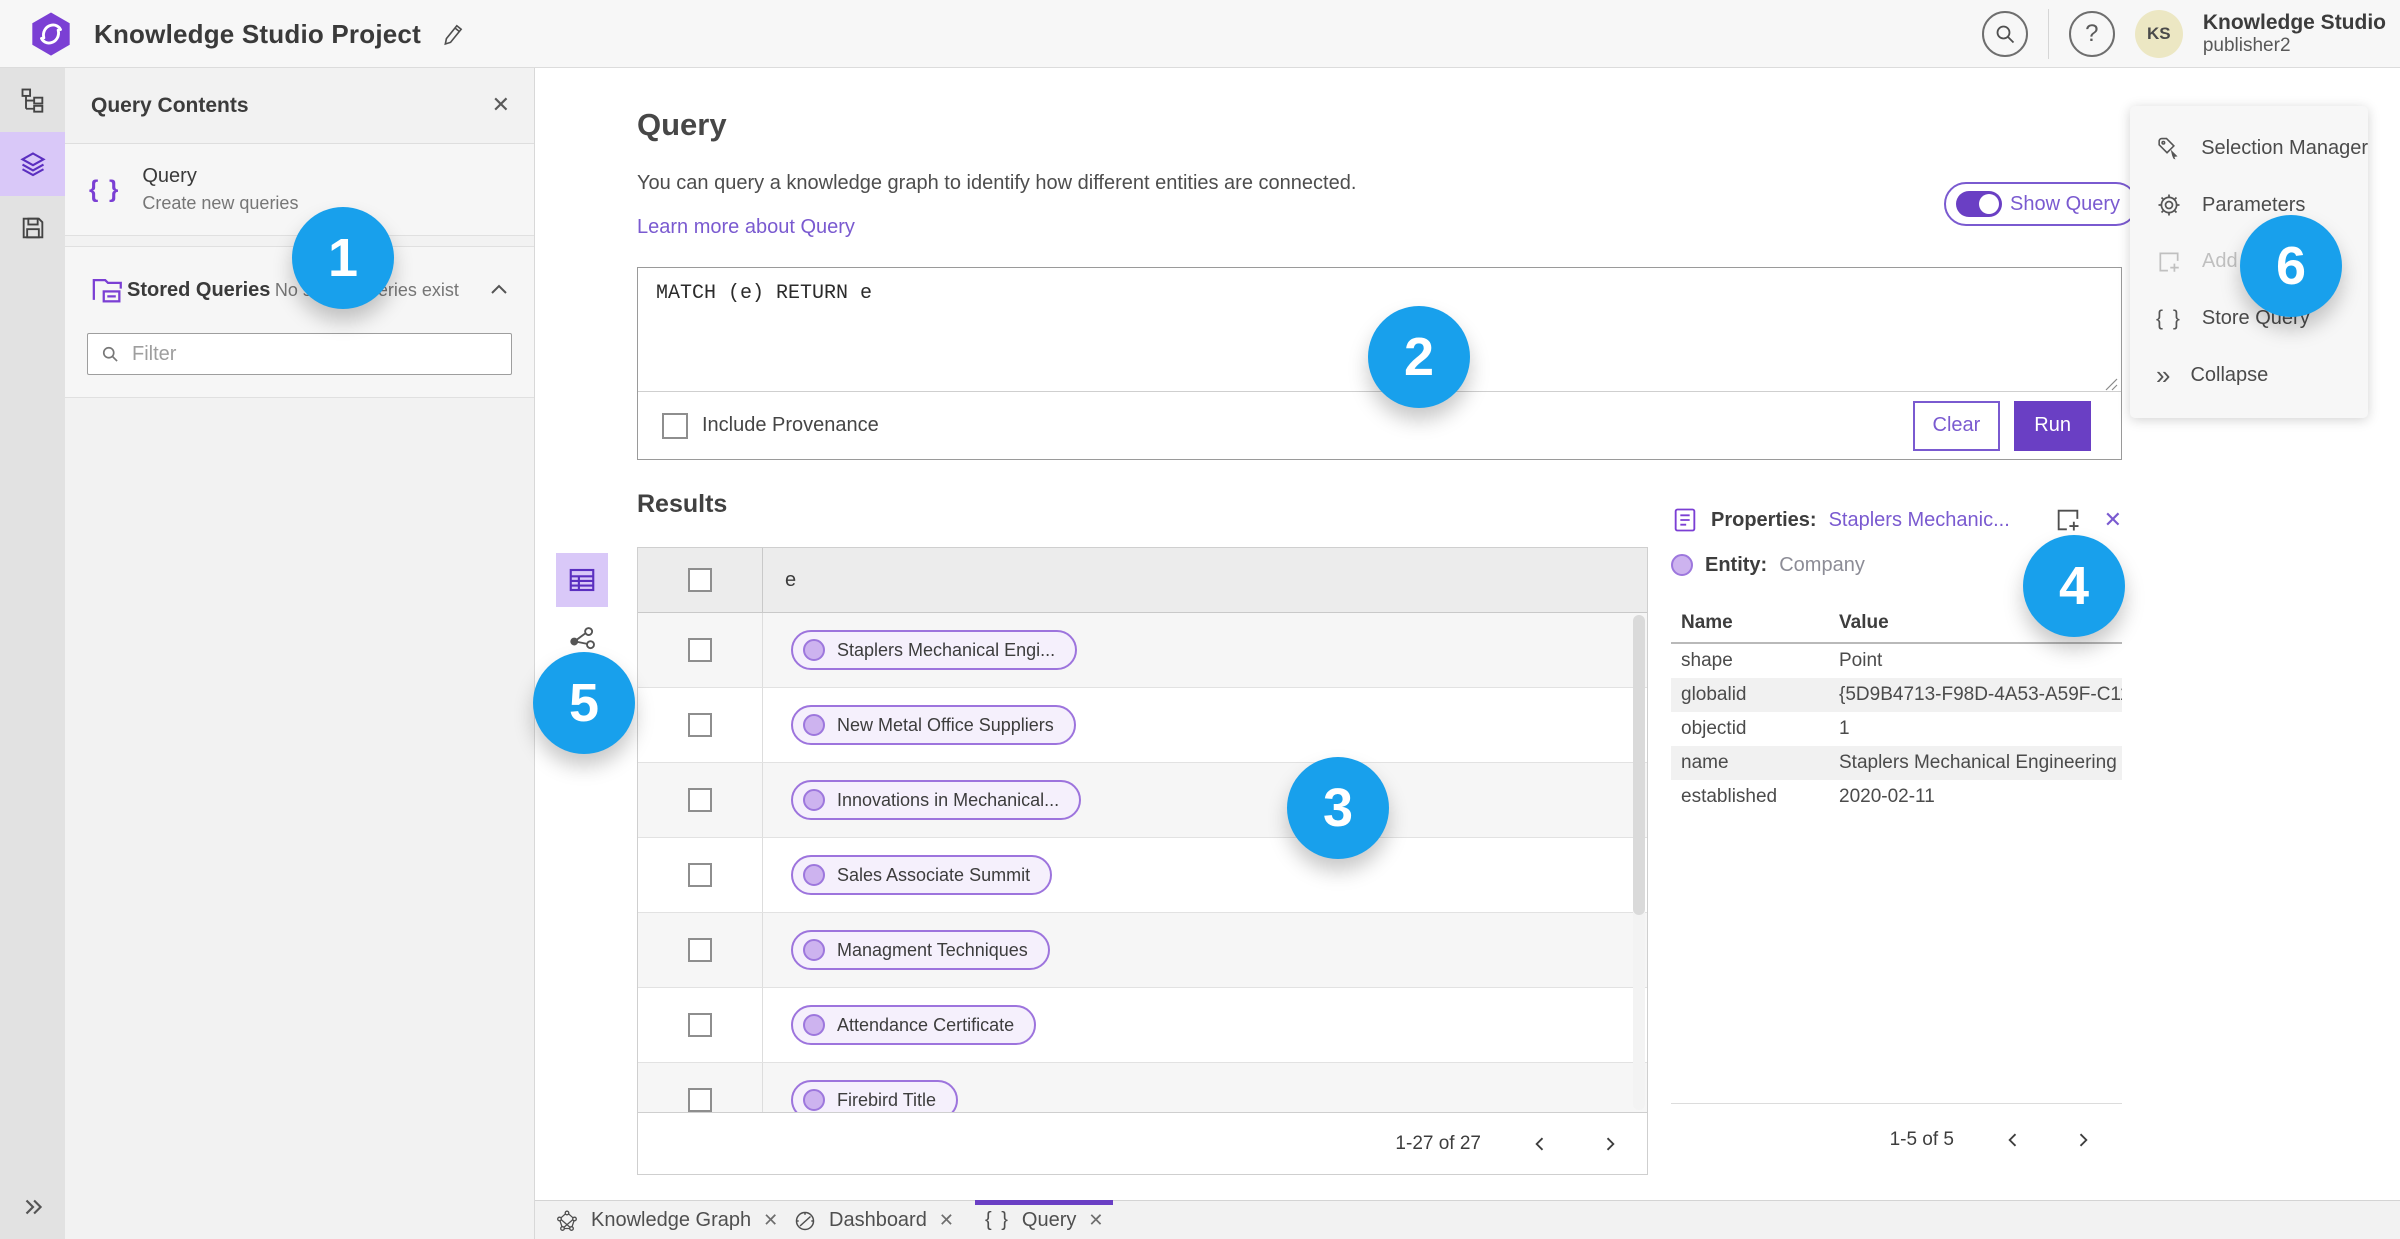  I want to click on avatar: KS, so click(2158, 34).